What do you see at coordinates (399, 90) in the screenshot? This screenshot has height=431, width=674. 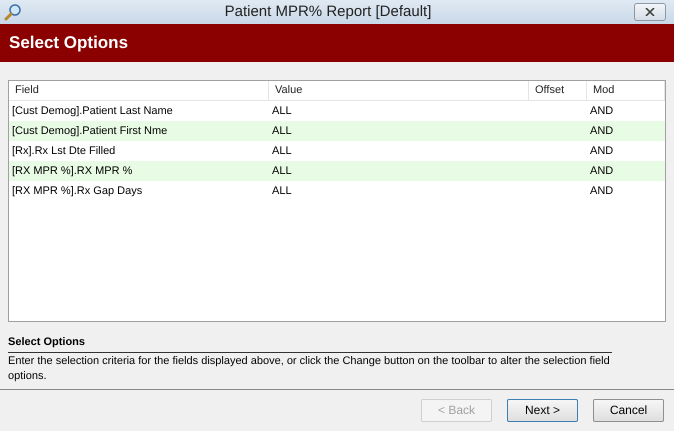 I see `column-header: Value` at bounding box center [399, 90].